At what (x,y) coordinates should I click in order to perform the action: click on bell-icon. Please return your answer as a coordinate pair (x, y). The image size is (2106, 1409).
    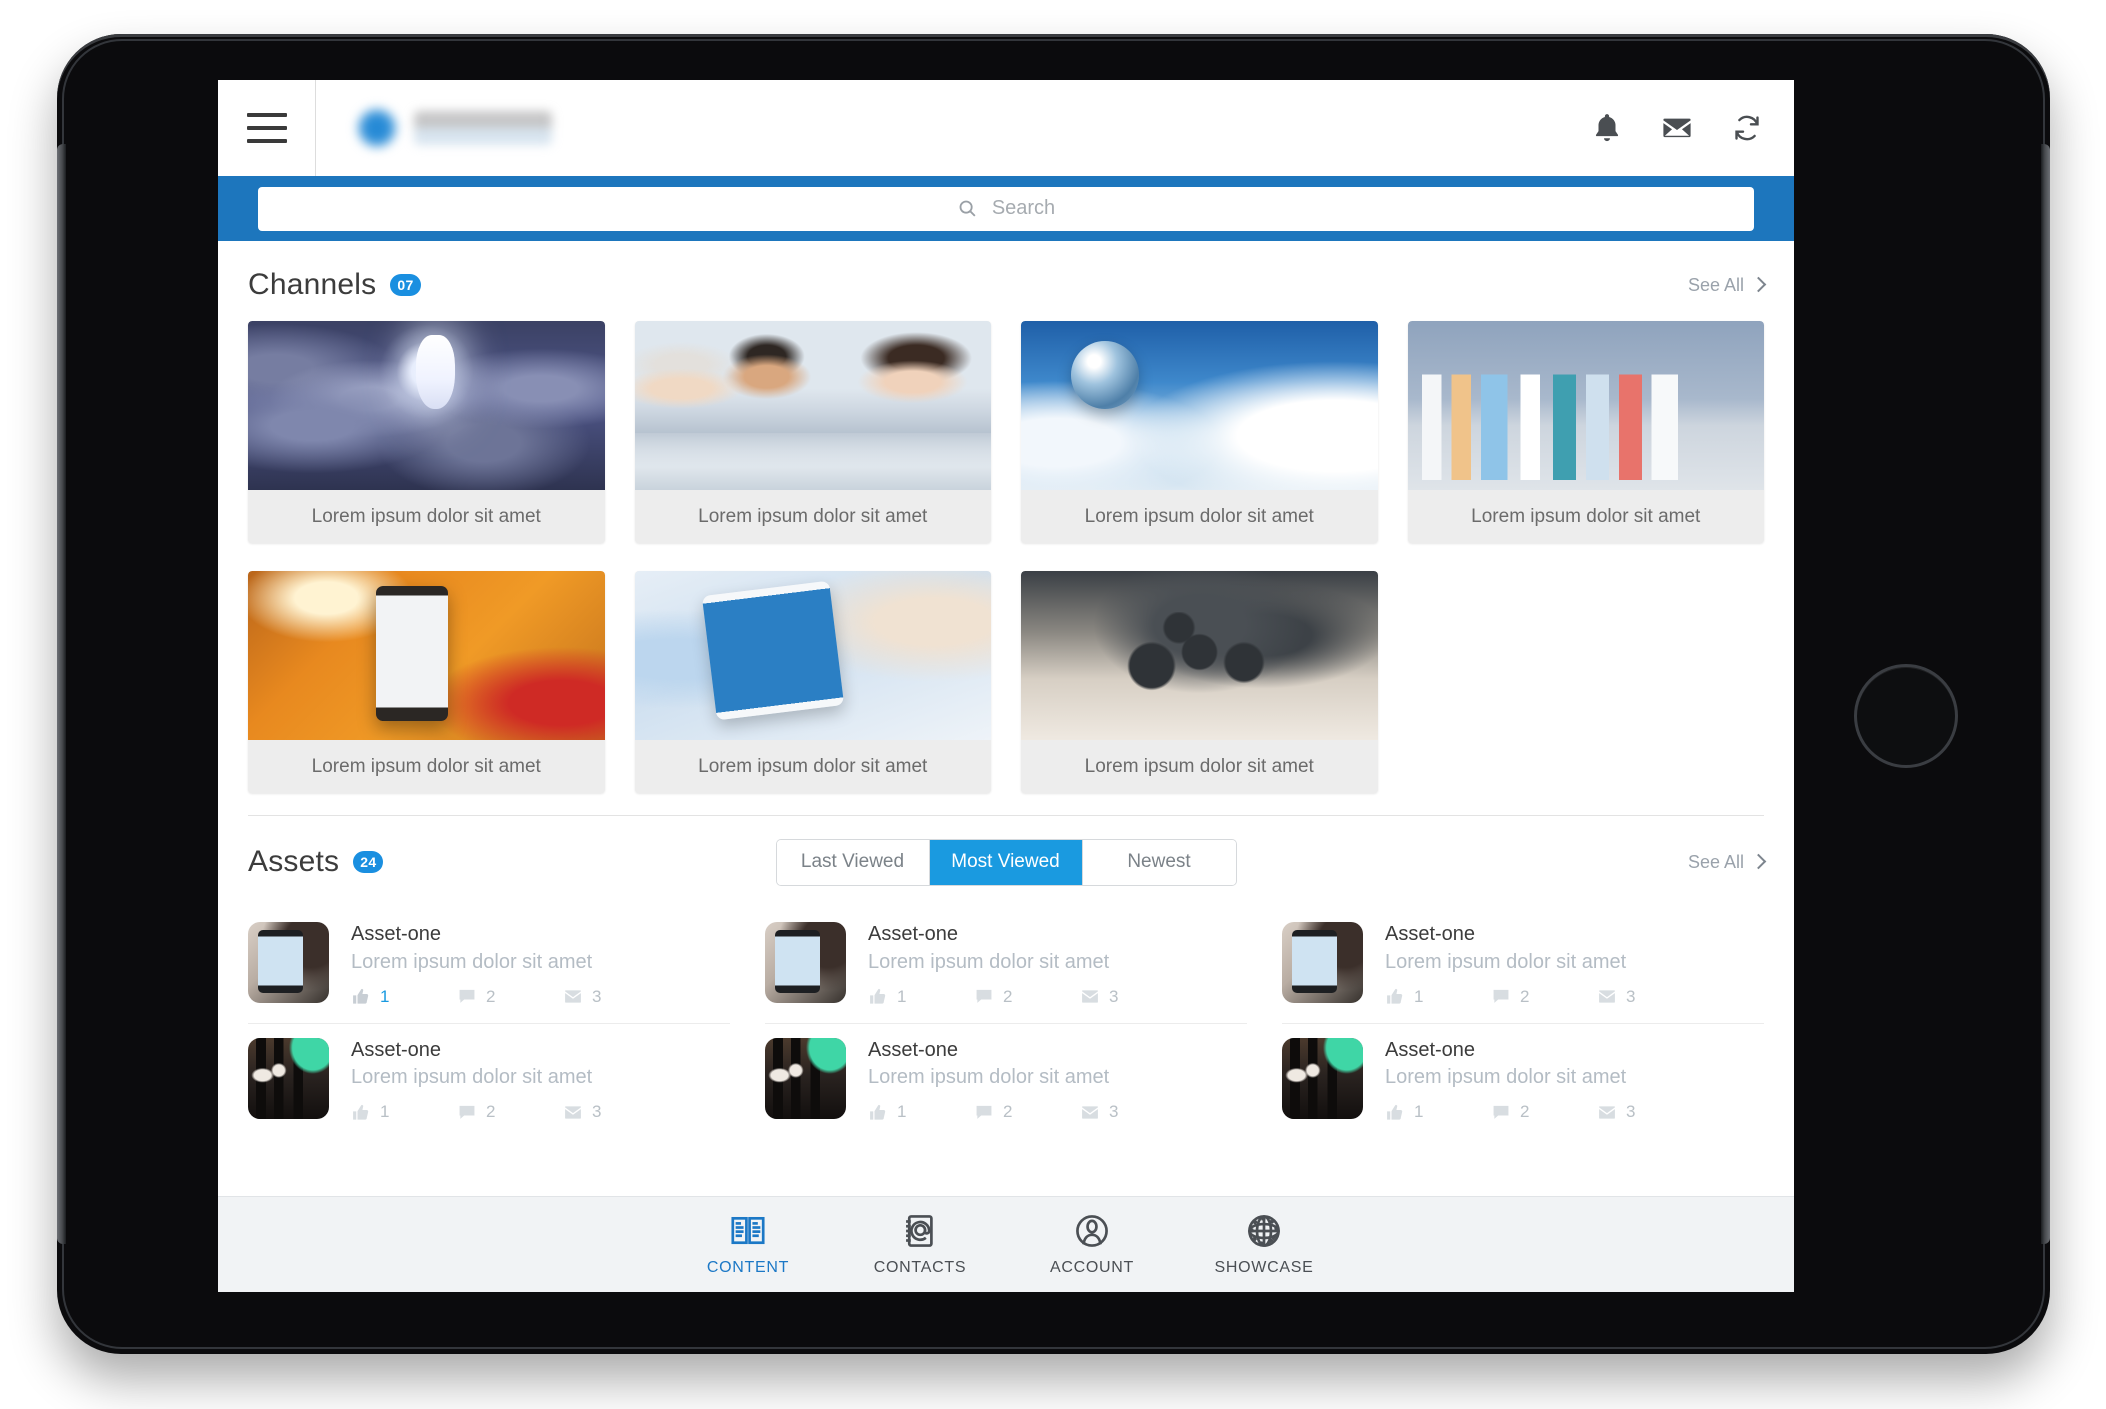
    Looking at the image, I should click on (1607, 128).